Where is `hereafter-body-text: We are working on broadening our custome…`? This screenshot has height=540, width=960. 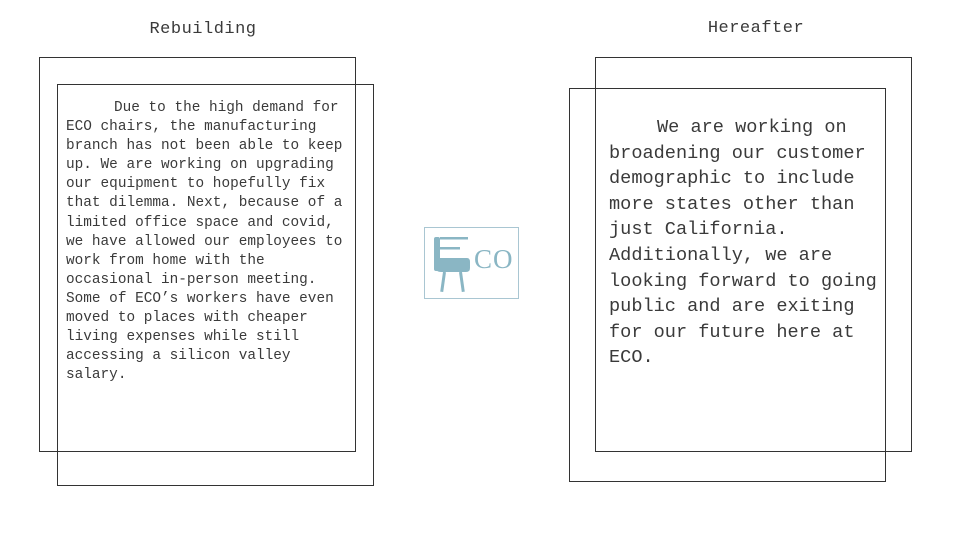 hereafter-body-text: We are working on broadening our custome… is located at coordinates (743, 243).